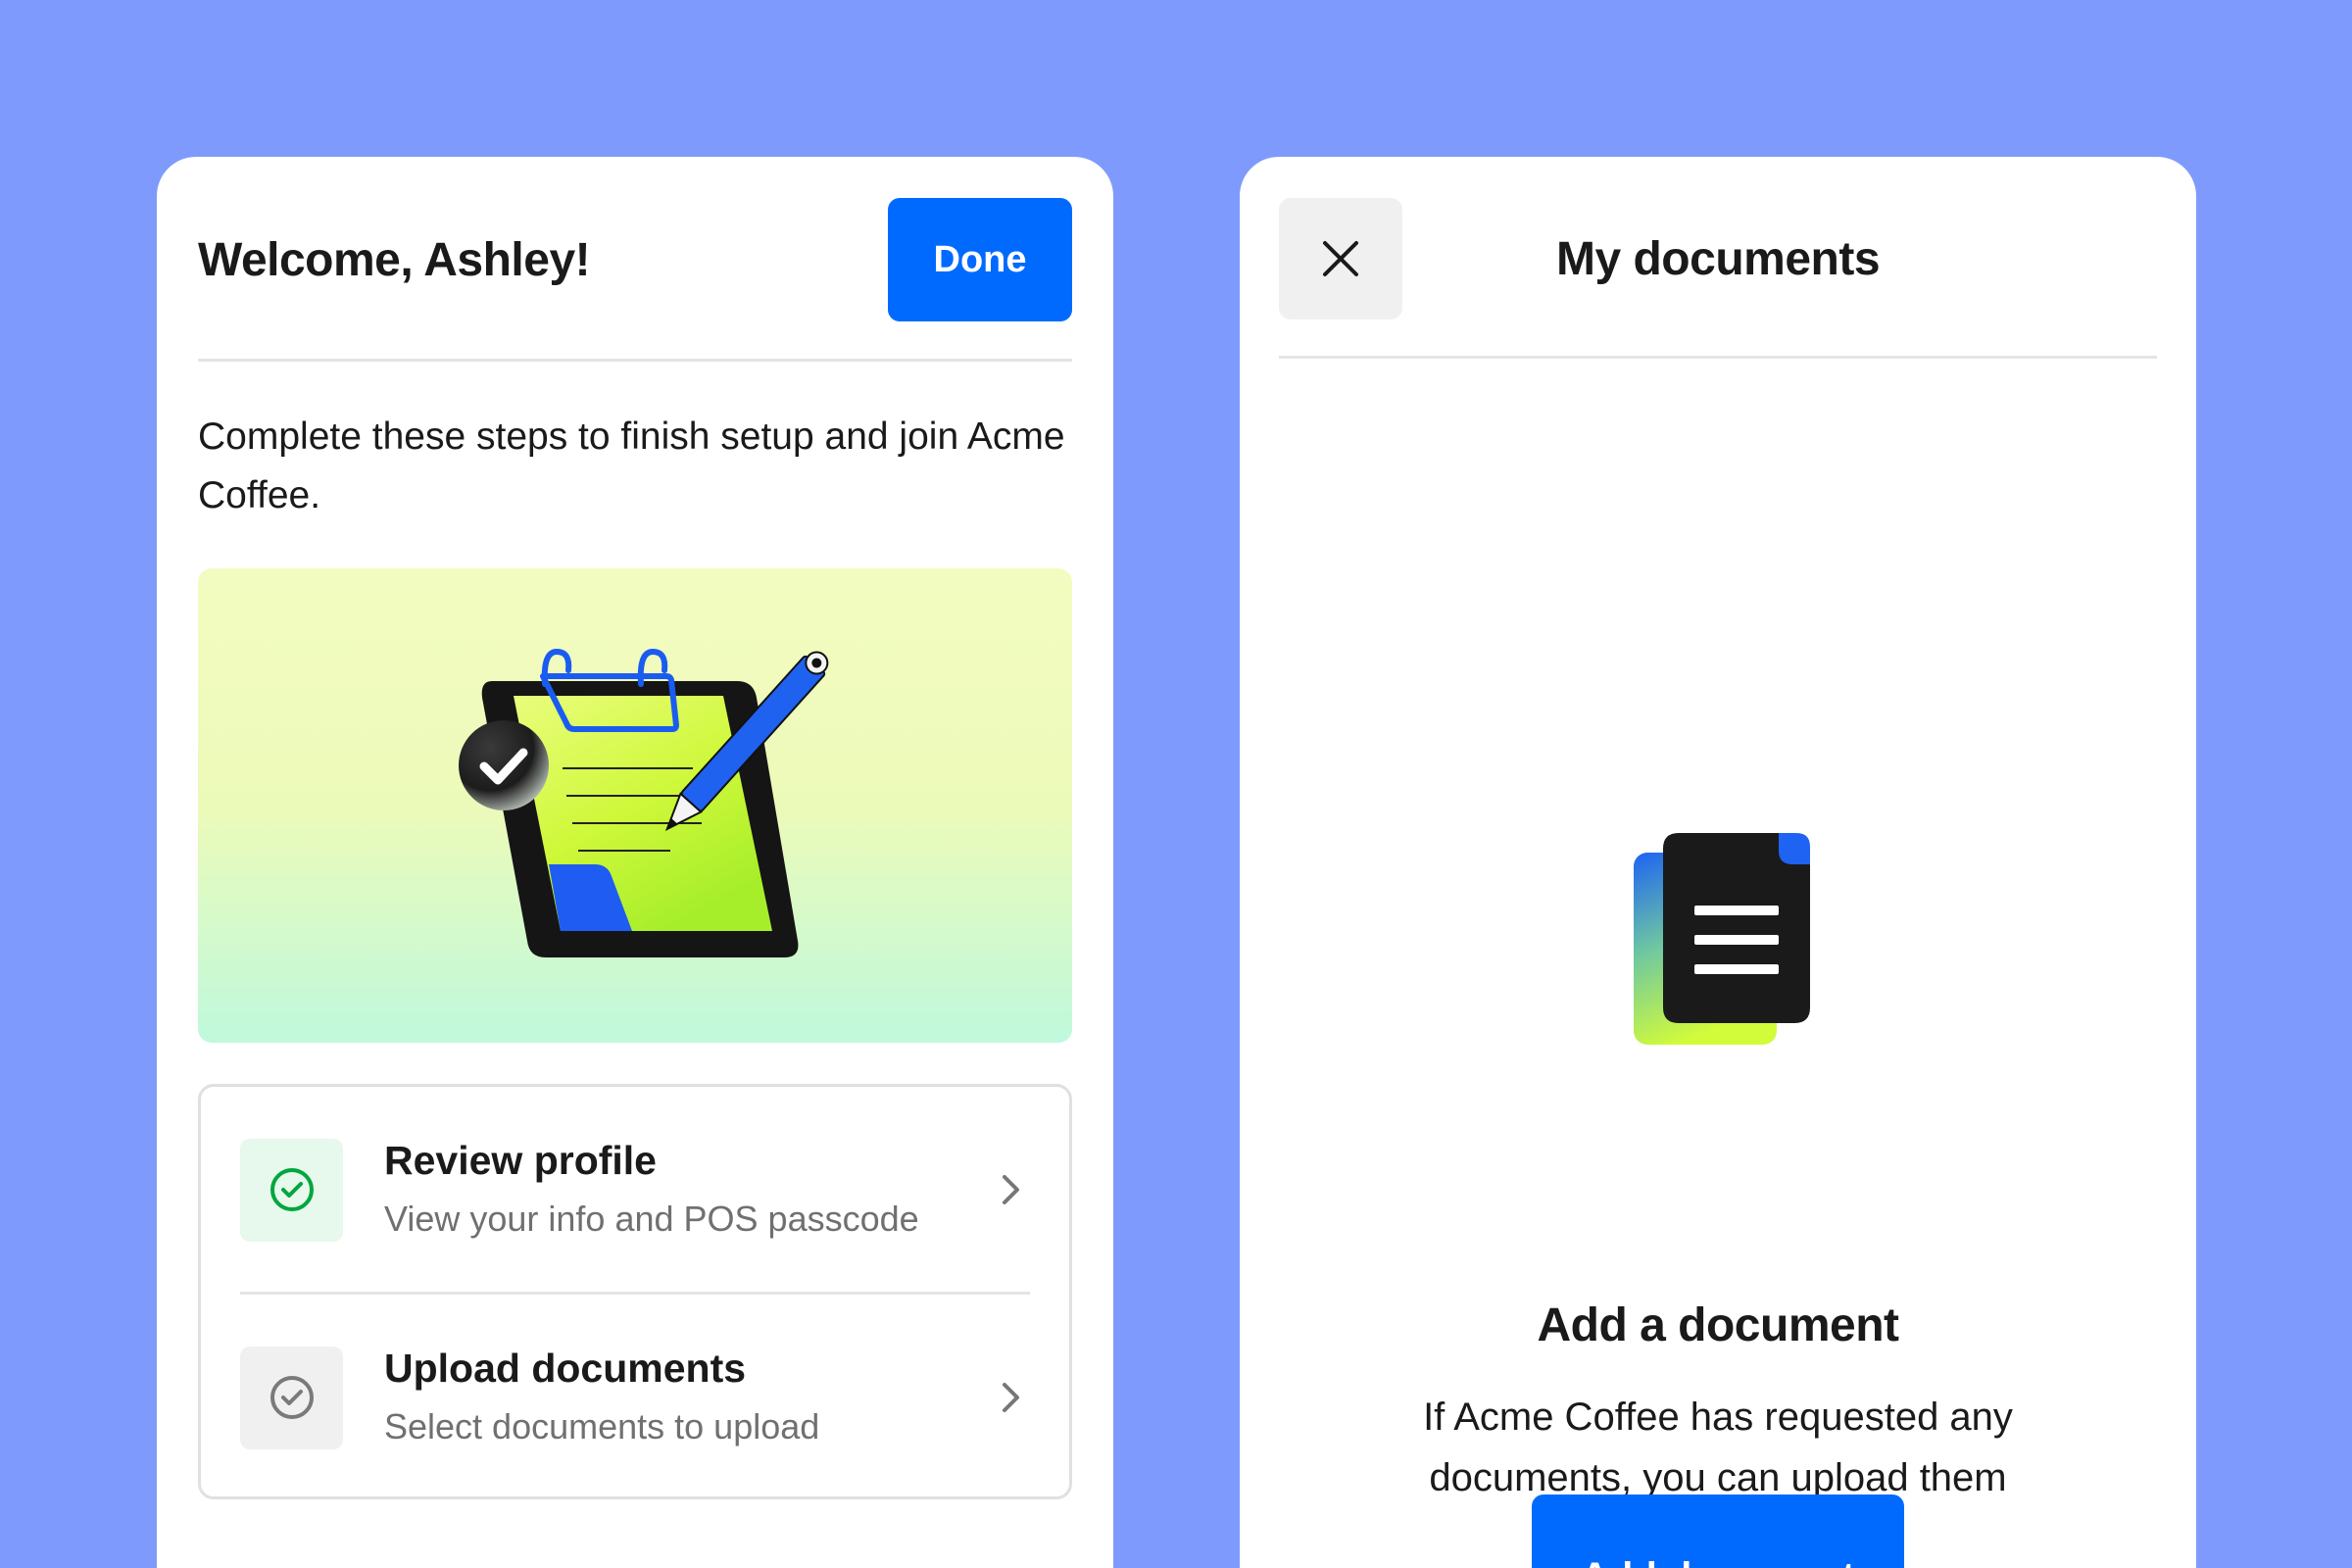 The image size is (2352, 1568). What do you see at coordinates (520, 1160) in the screenshot?
I see `step-title: Review profile` at bounding box center [520, 1160].